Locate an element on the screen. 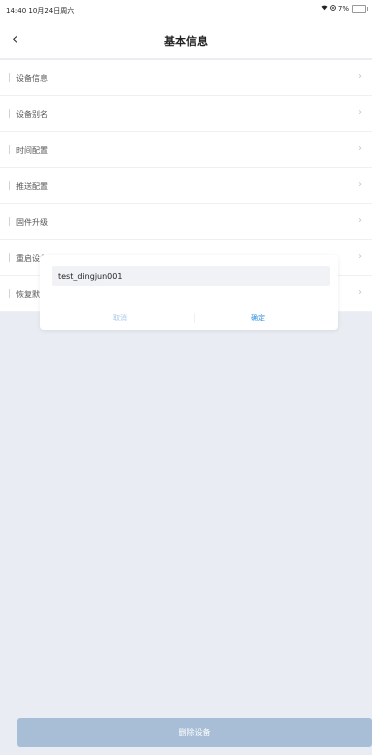  menu-item-device-alias: 设备别名 › is located at coordinates (186, 114).